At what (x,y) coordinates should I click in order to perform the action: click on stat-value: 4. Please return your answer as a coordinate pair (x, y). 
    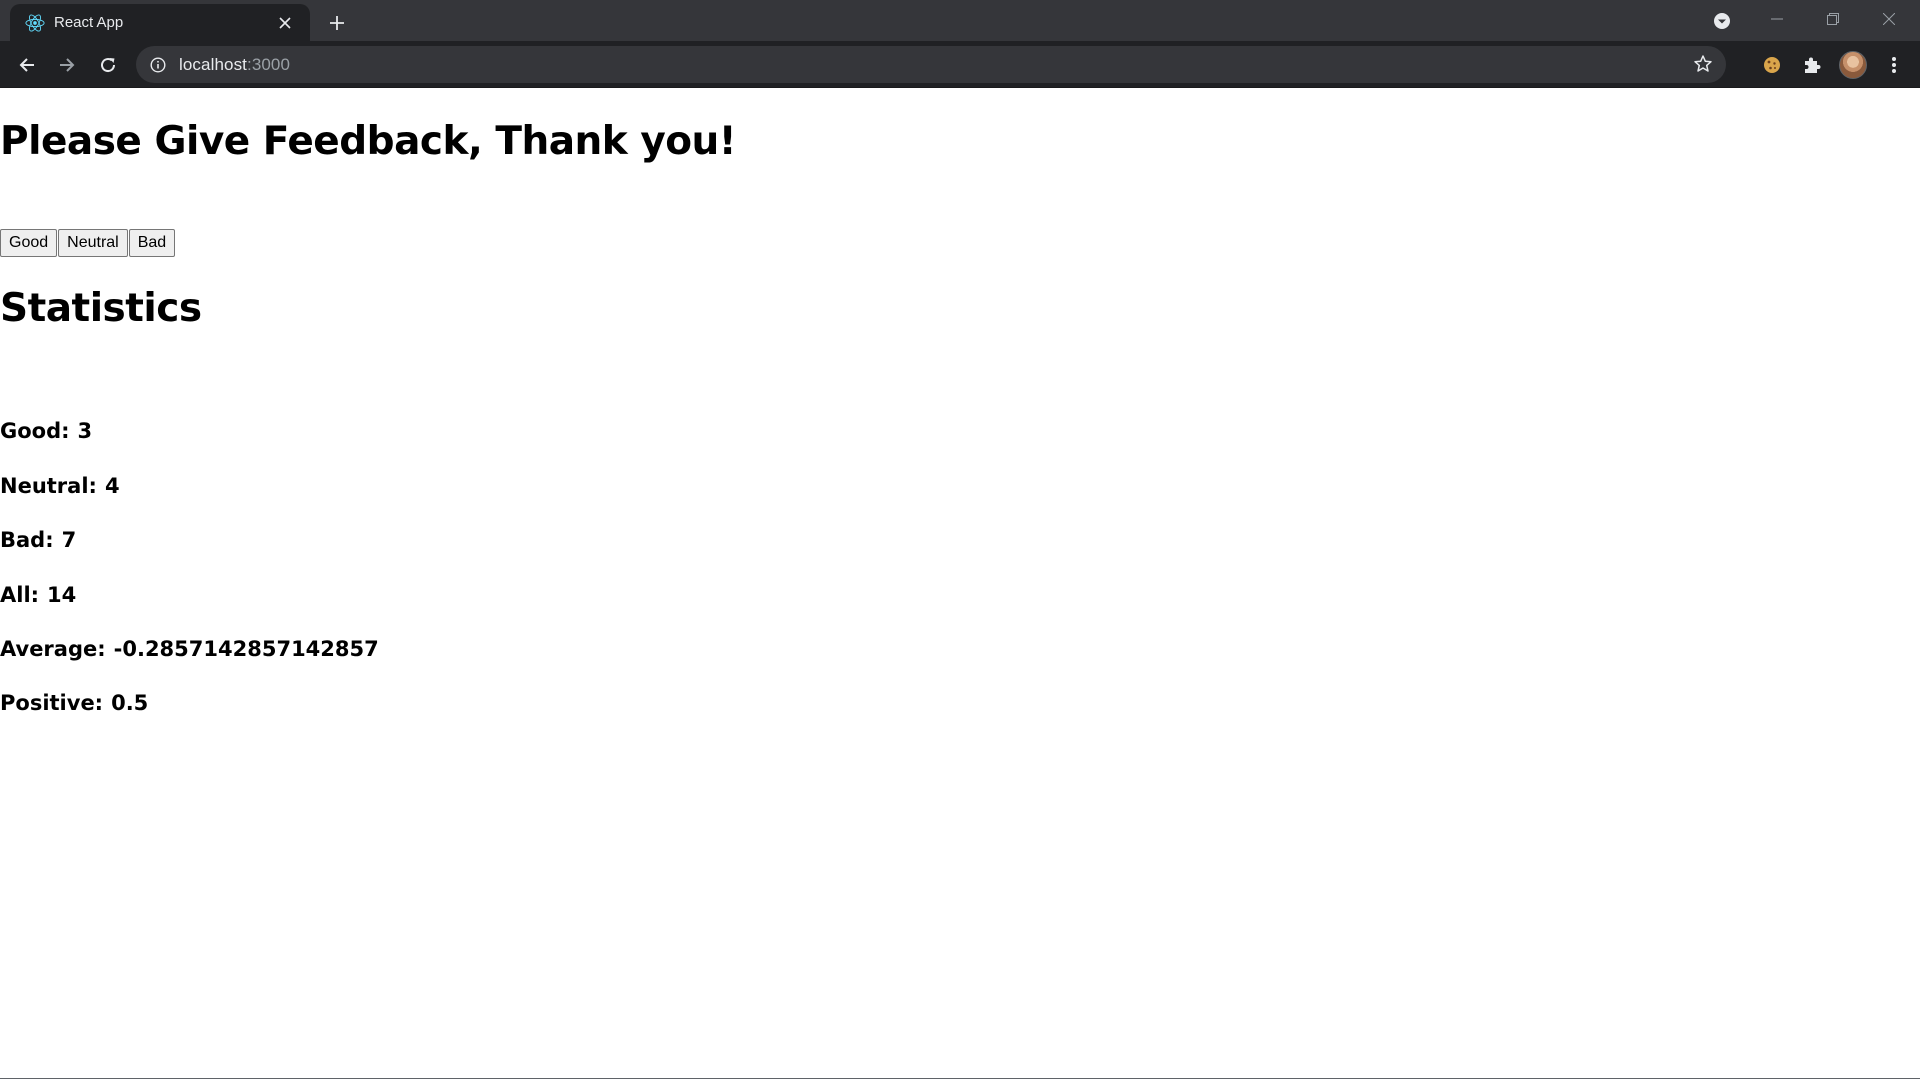
    Looking at the image, I should click on (112, 486).